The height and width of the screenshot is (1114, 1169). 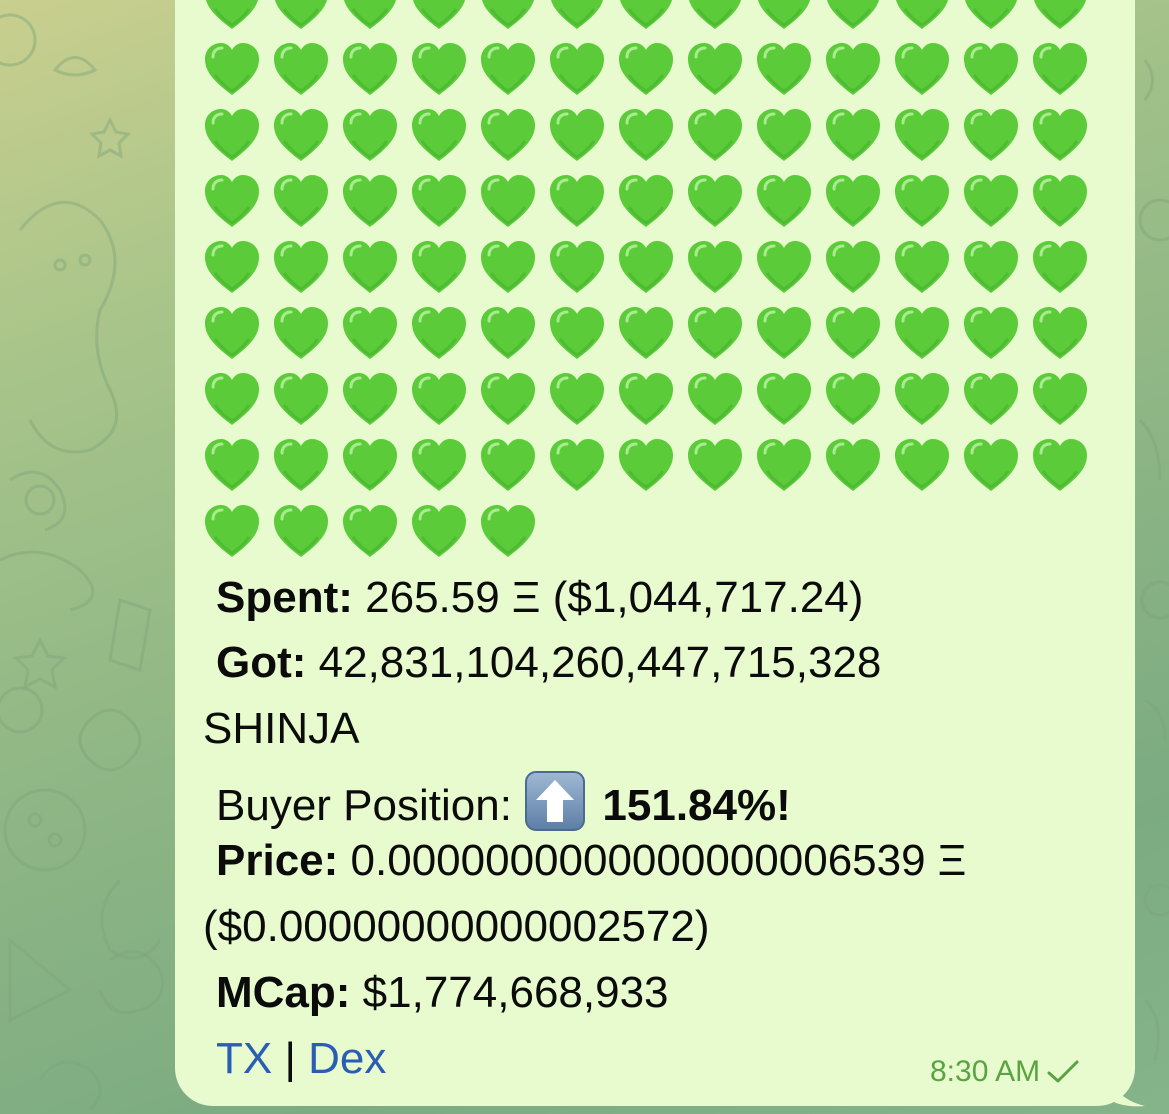 What do you see at coordinates (539, 598) in the screenshot?
I see `spent-line: Spent: 265.59 Ξ ($1,044,717.24)` at bounding box center [539, 598].